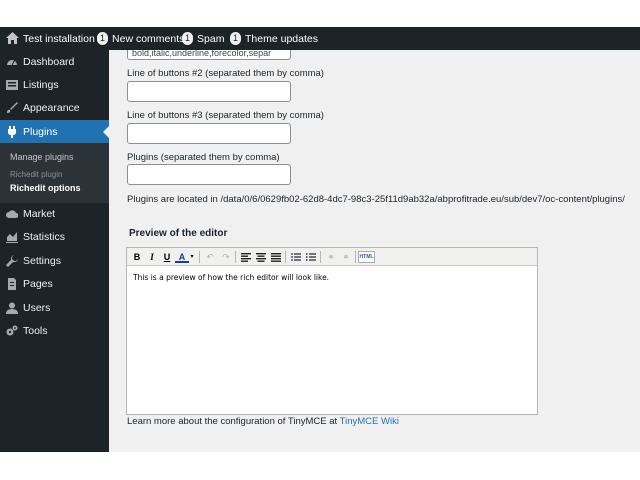 This screenshot has width=640, height=480. What do you see at coordinates (12, 308) in the screenshot?
I see `user-icon` at bounding box center [12, 308].